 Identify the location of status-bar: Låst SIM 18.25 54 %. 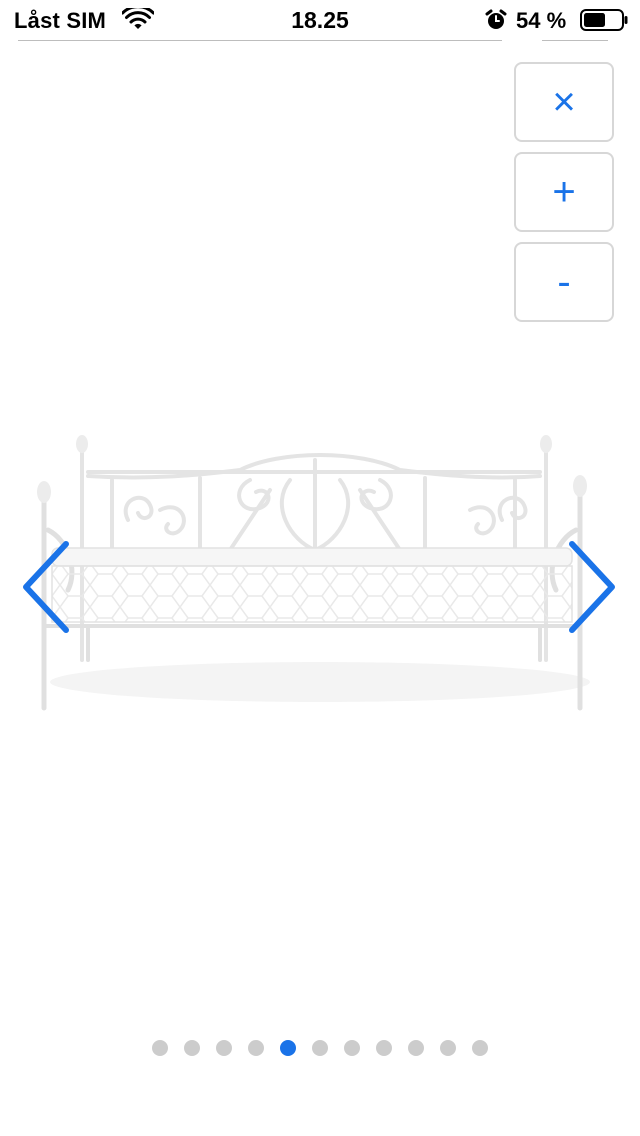
(320, 20).